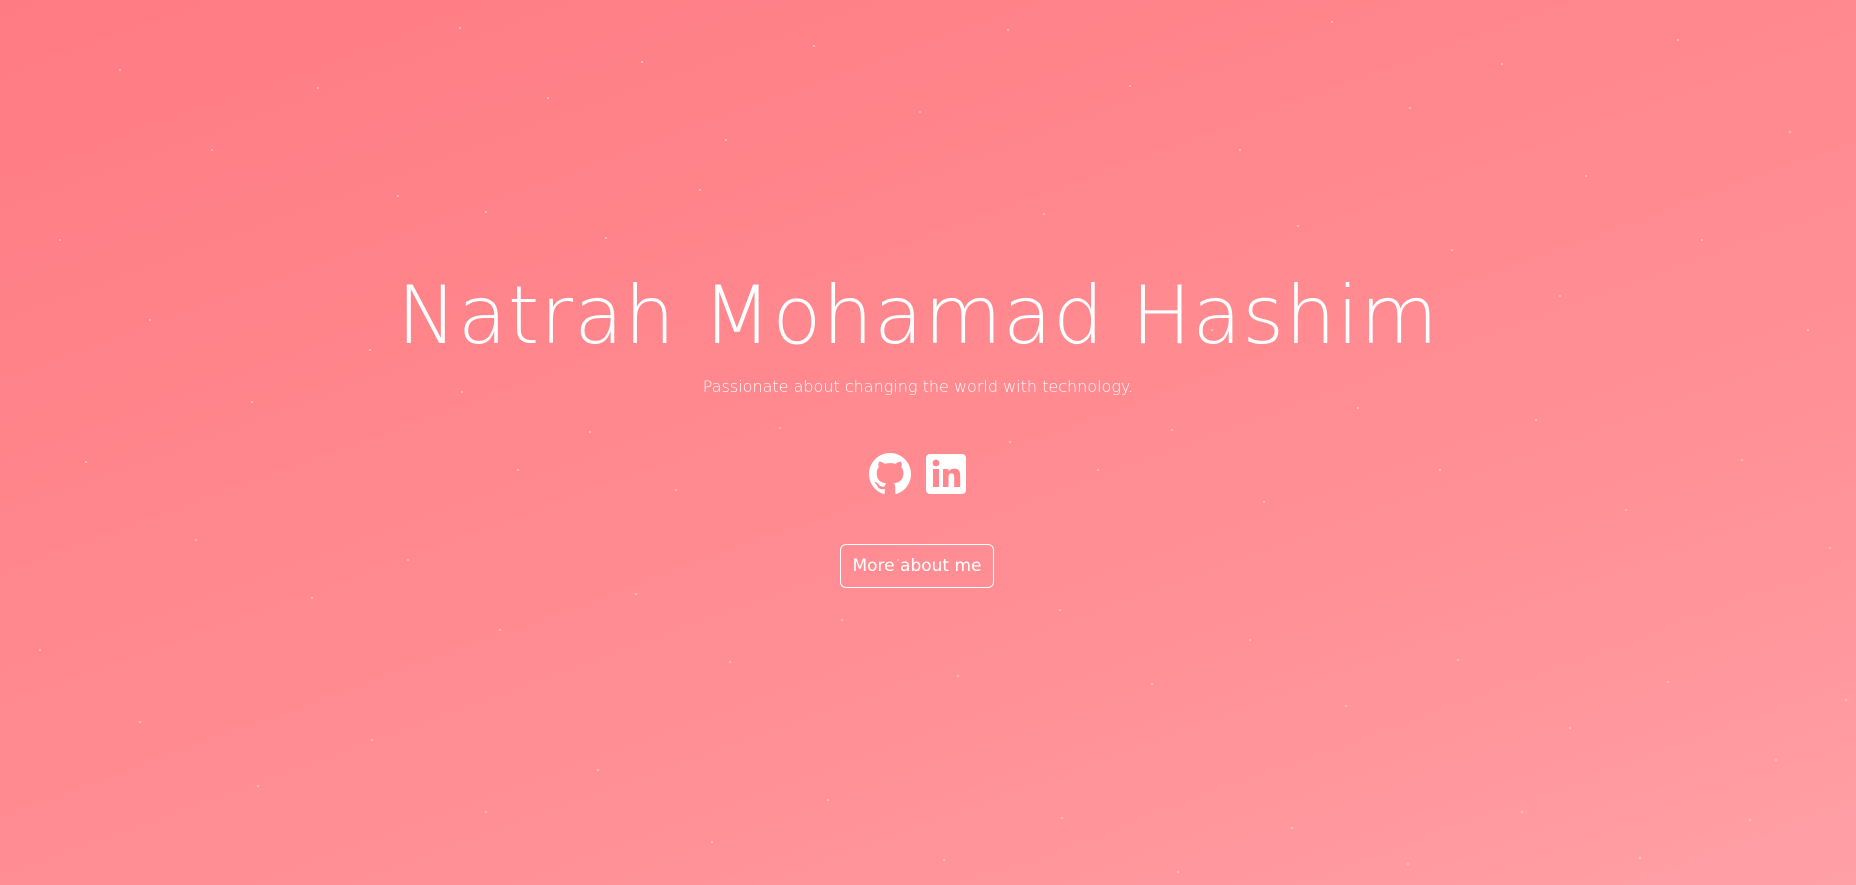  I want to click on social-links, so click(918, 474).